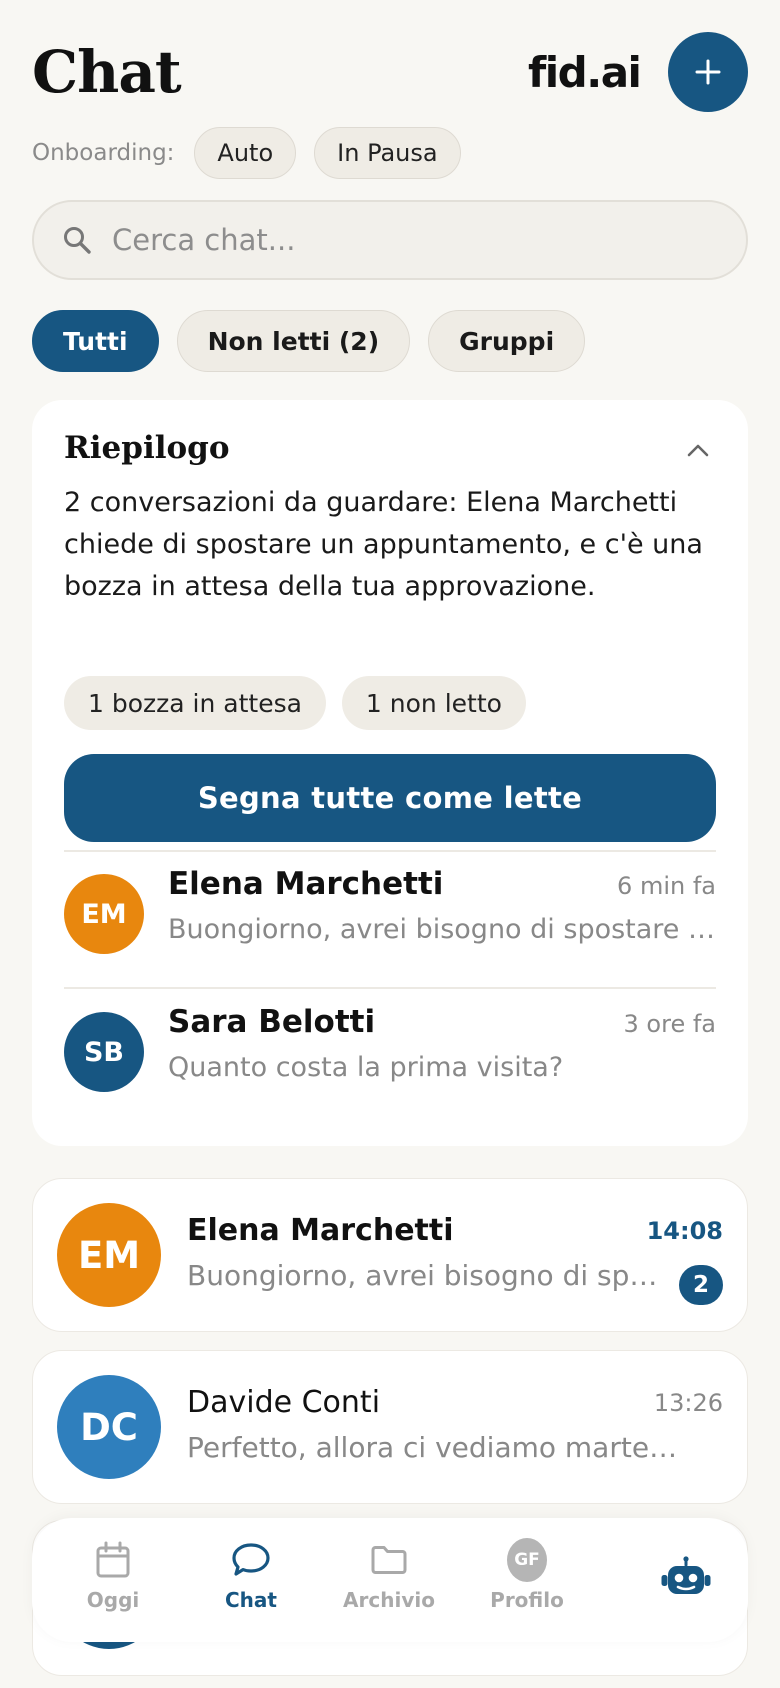 Image resolution: width=780 pixels, height=1688 pixels. I want to click on onboarding-pause-button: In Pausa, so click(387, 153).